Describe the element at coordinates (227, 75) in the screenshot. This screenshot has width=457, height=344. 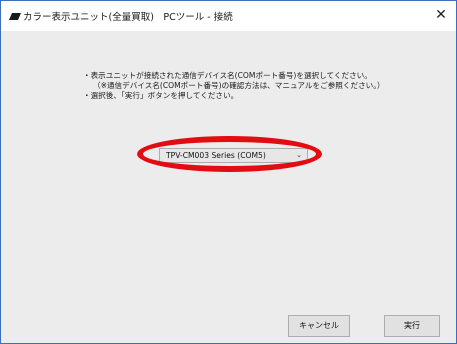
I see `instruction-line-1: ・表示ユニットが接続された通信デバイス名(COMポート番号)を選択してください。` at that location.